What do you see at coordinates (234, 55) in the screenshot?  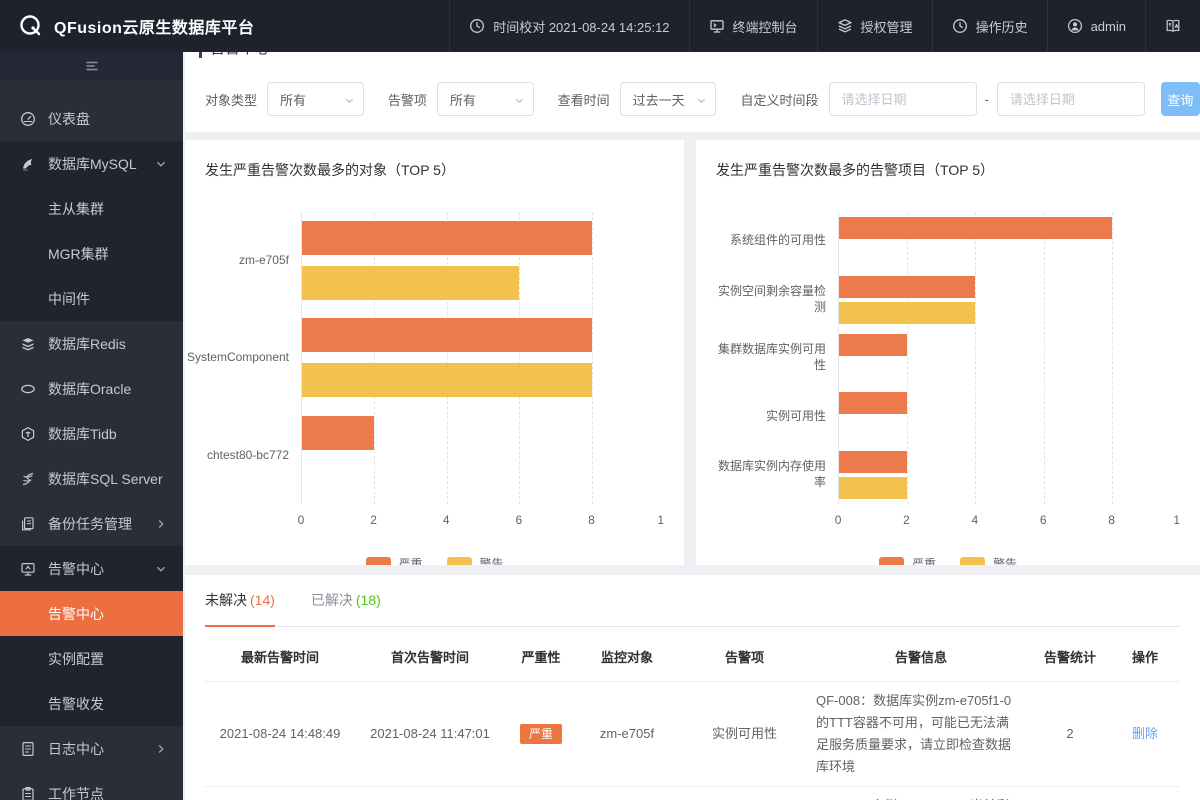 I see `page-title-clipped: 告警中心` at bounding box center [234, 55].